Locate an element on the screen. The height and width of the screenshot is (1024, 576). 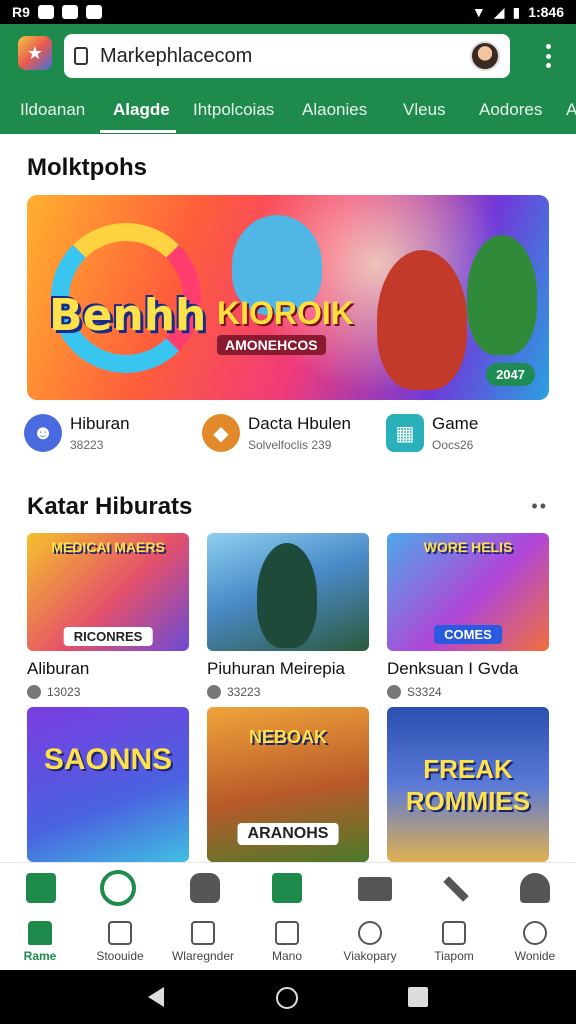
game-card: WORE HELIS COMES Denksuan I Gvda S3324 is located at coordinates (468, 616).